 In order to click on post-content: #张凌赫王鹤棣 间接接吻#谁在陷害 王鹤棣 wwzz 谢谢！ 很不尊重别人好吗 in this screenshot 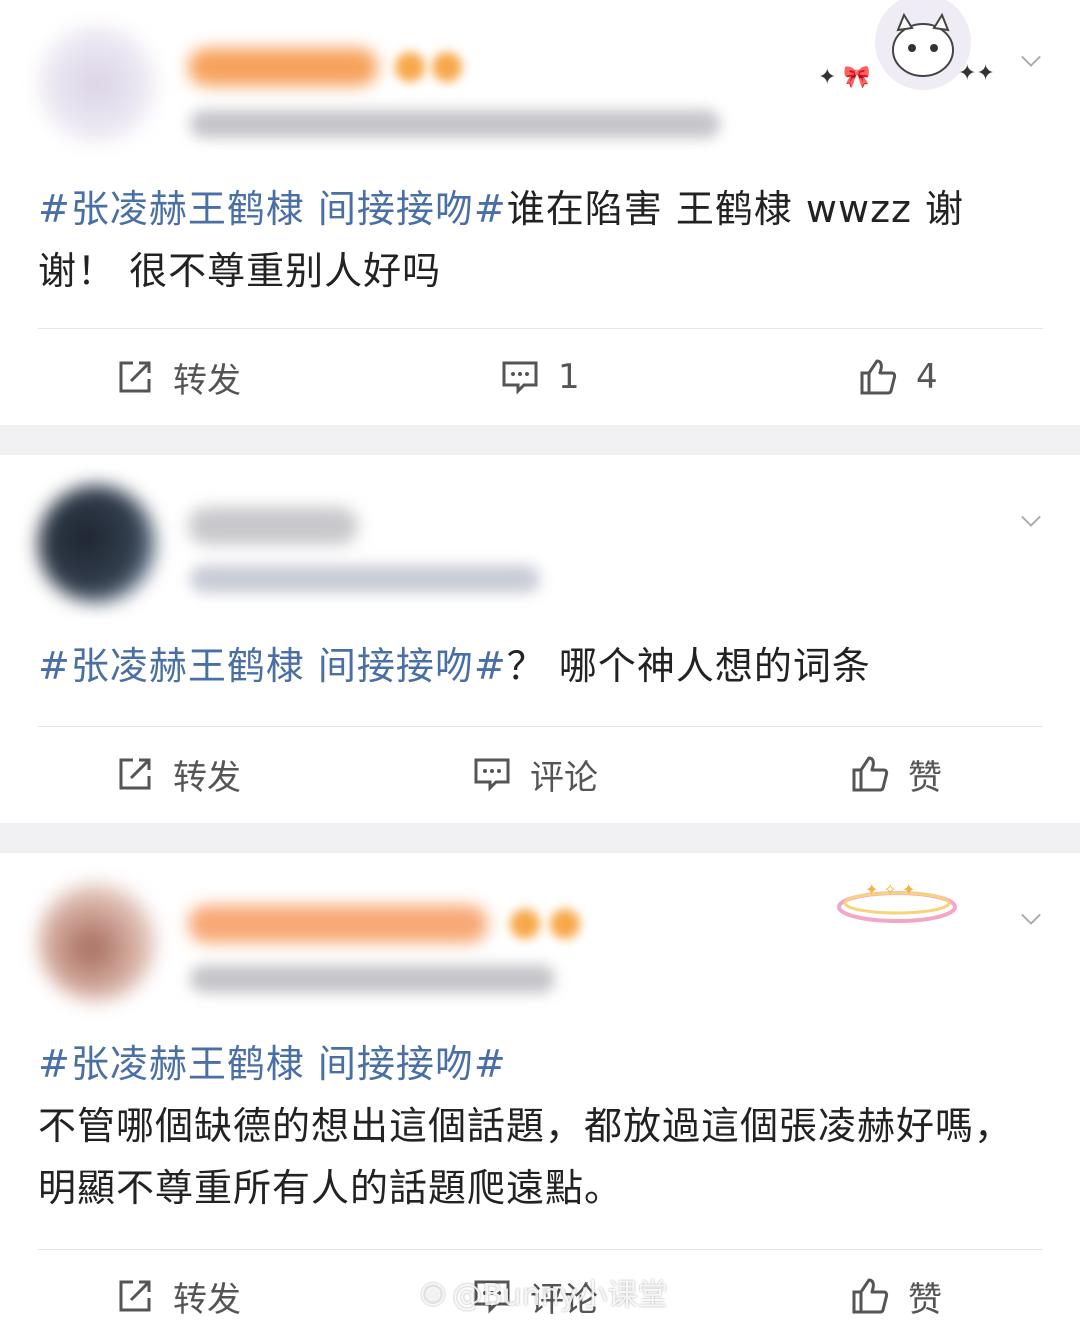, I will do `click(538, 240)`.